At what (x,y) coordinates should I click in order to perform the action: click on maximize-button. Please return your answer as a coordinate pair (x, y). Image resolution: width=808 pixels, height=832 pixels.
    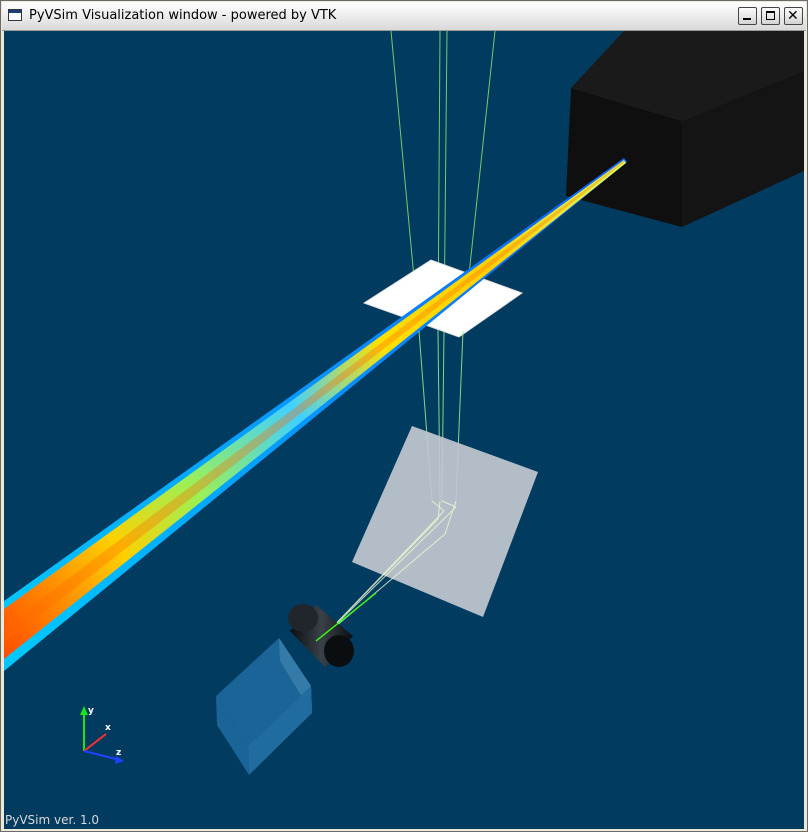
    Looking at the image, I should click on (770, 16).